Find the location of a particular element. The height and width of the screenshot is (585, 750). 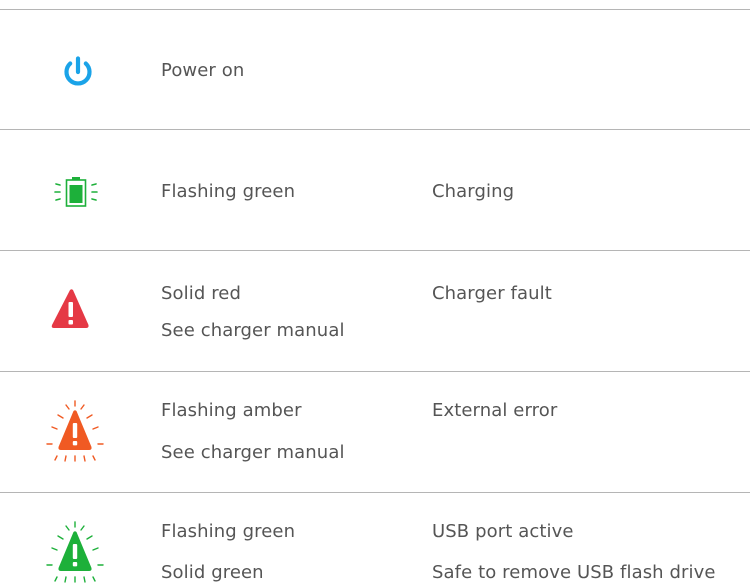

power-icon is located at coordinates (83, 81).